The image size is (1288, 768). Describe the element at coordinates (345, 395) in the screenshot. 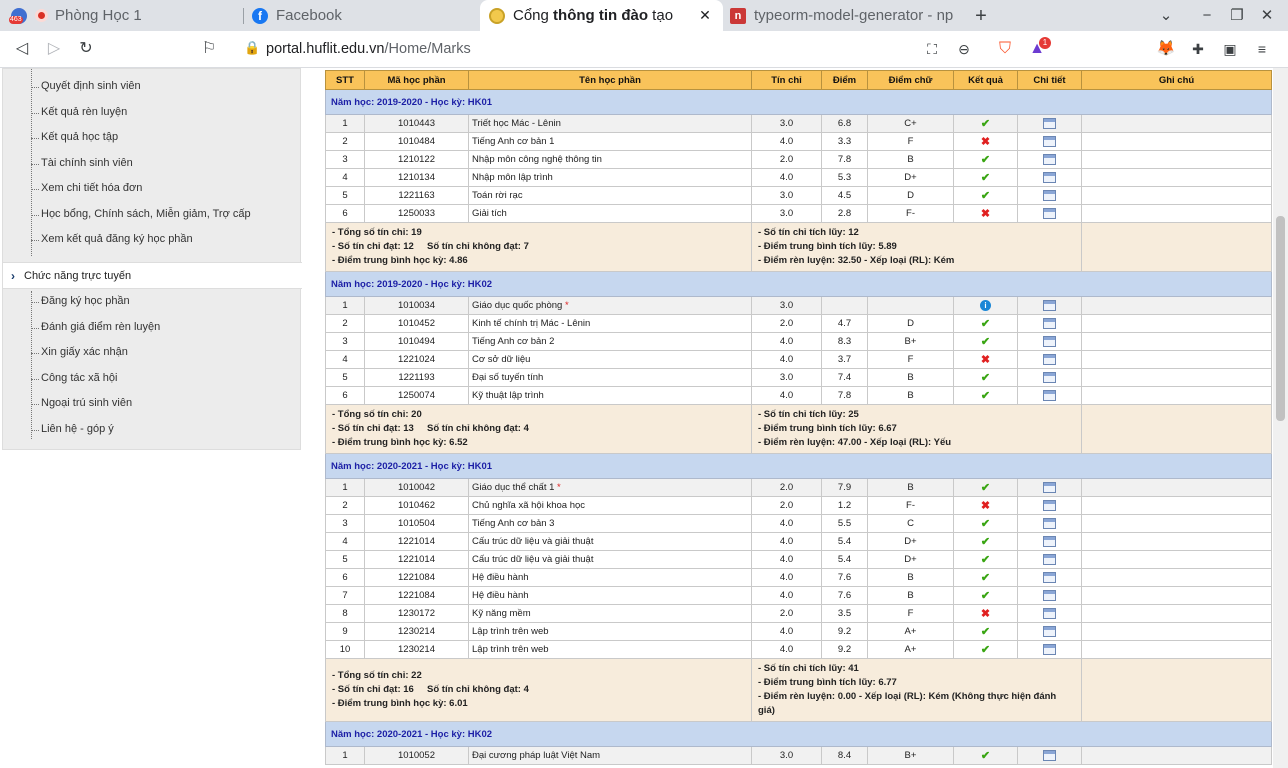

I see `row-index: 6` at that location.